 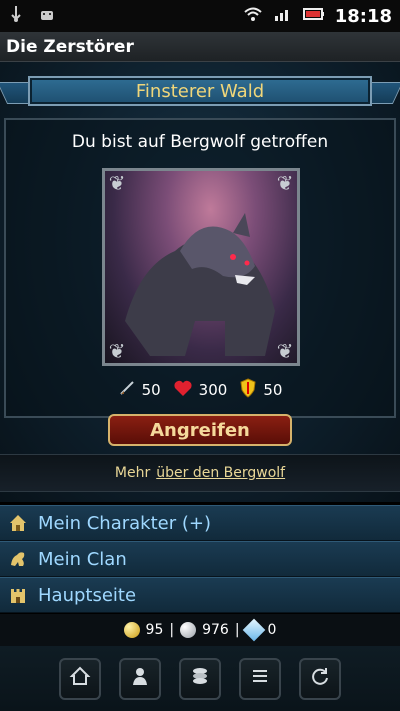 I want to click on menu-item-character: Mein Charakter (+), so click(x=200, y=523).